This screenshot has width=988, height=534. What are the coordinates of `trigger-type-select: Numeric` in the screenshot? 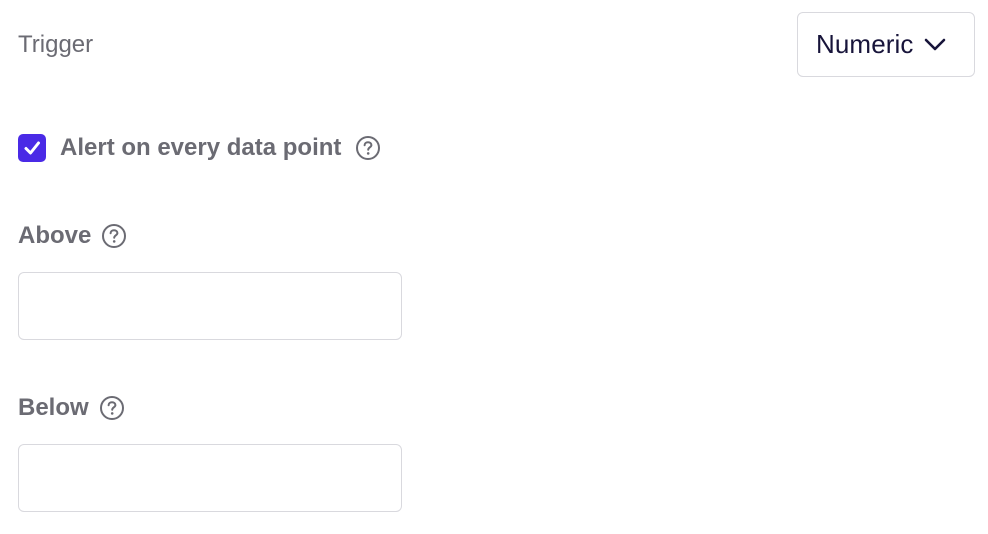 It's located at (886, 44).